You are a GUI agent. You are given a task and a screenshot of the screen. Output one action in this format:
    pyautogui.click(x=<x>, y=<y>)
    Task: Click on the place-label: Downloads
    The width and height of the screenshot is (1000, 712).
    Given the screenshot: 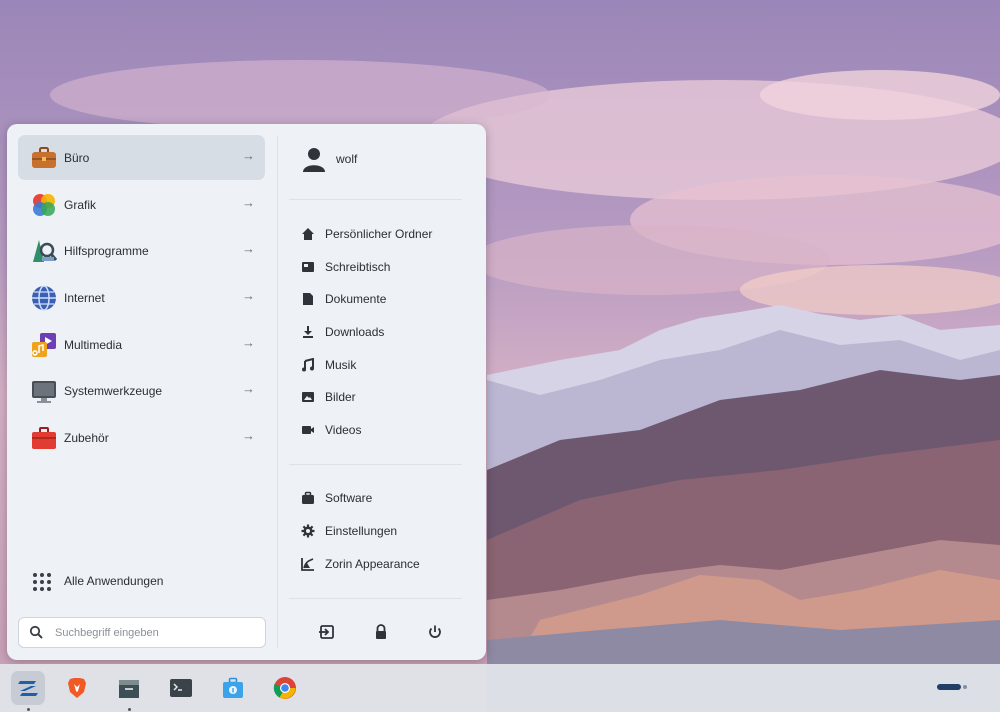 What is the action you would take?
    pyautogui.click(x=355, y=332)
    